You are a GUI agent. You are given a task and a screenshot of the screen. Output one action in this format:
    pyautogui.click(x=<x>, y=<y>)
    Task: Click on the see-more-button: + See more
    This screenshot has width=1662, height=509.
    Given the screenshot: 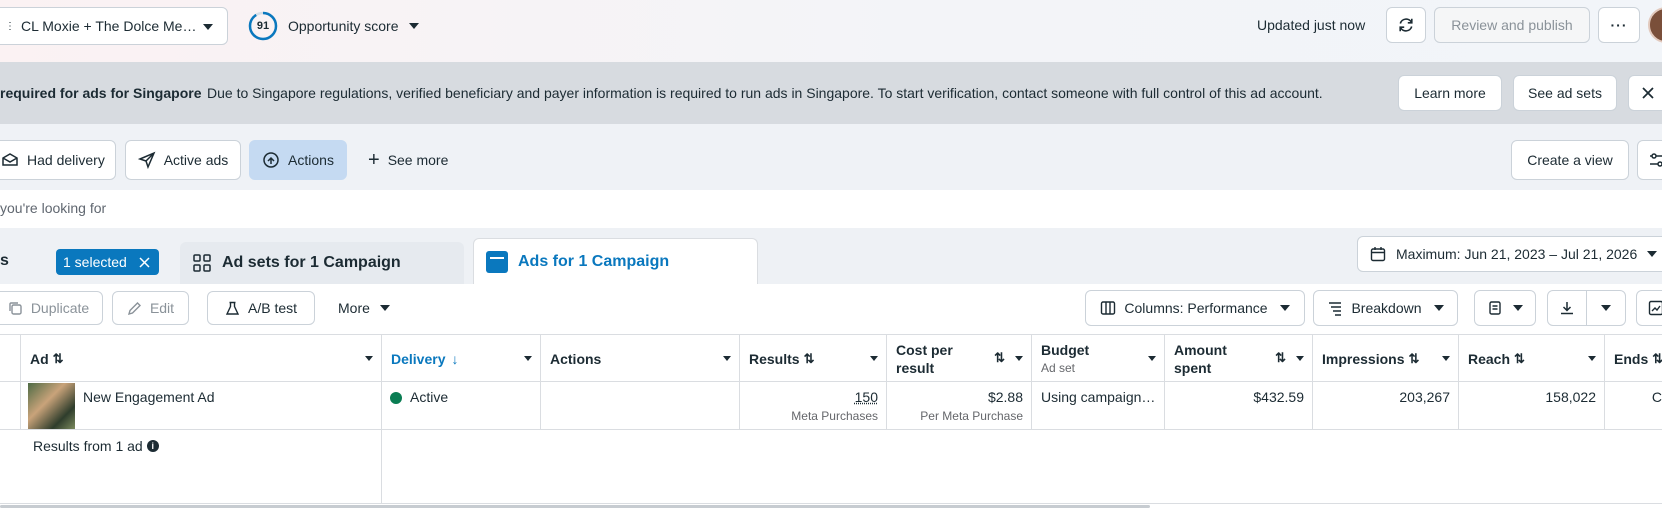 What is the action you would take?
    pyautogui.click(x=408, y=160)
    